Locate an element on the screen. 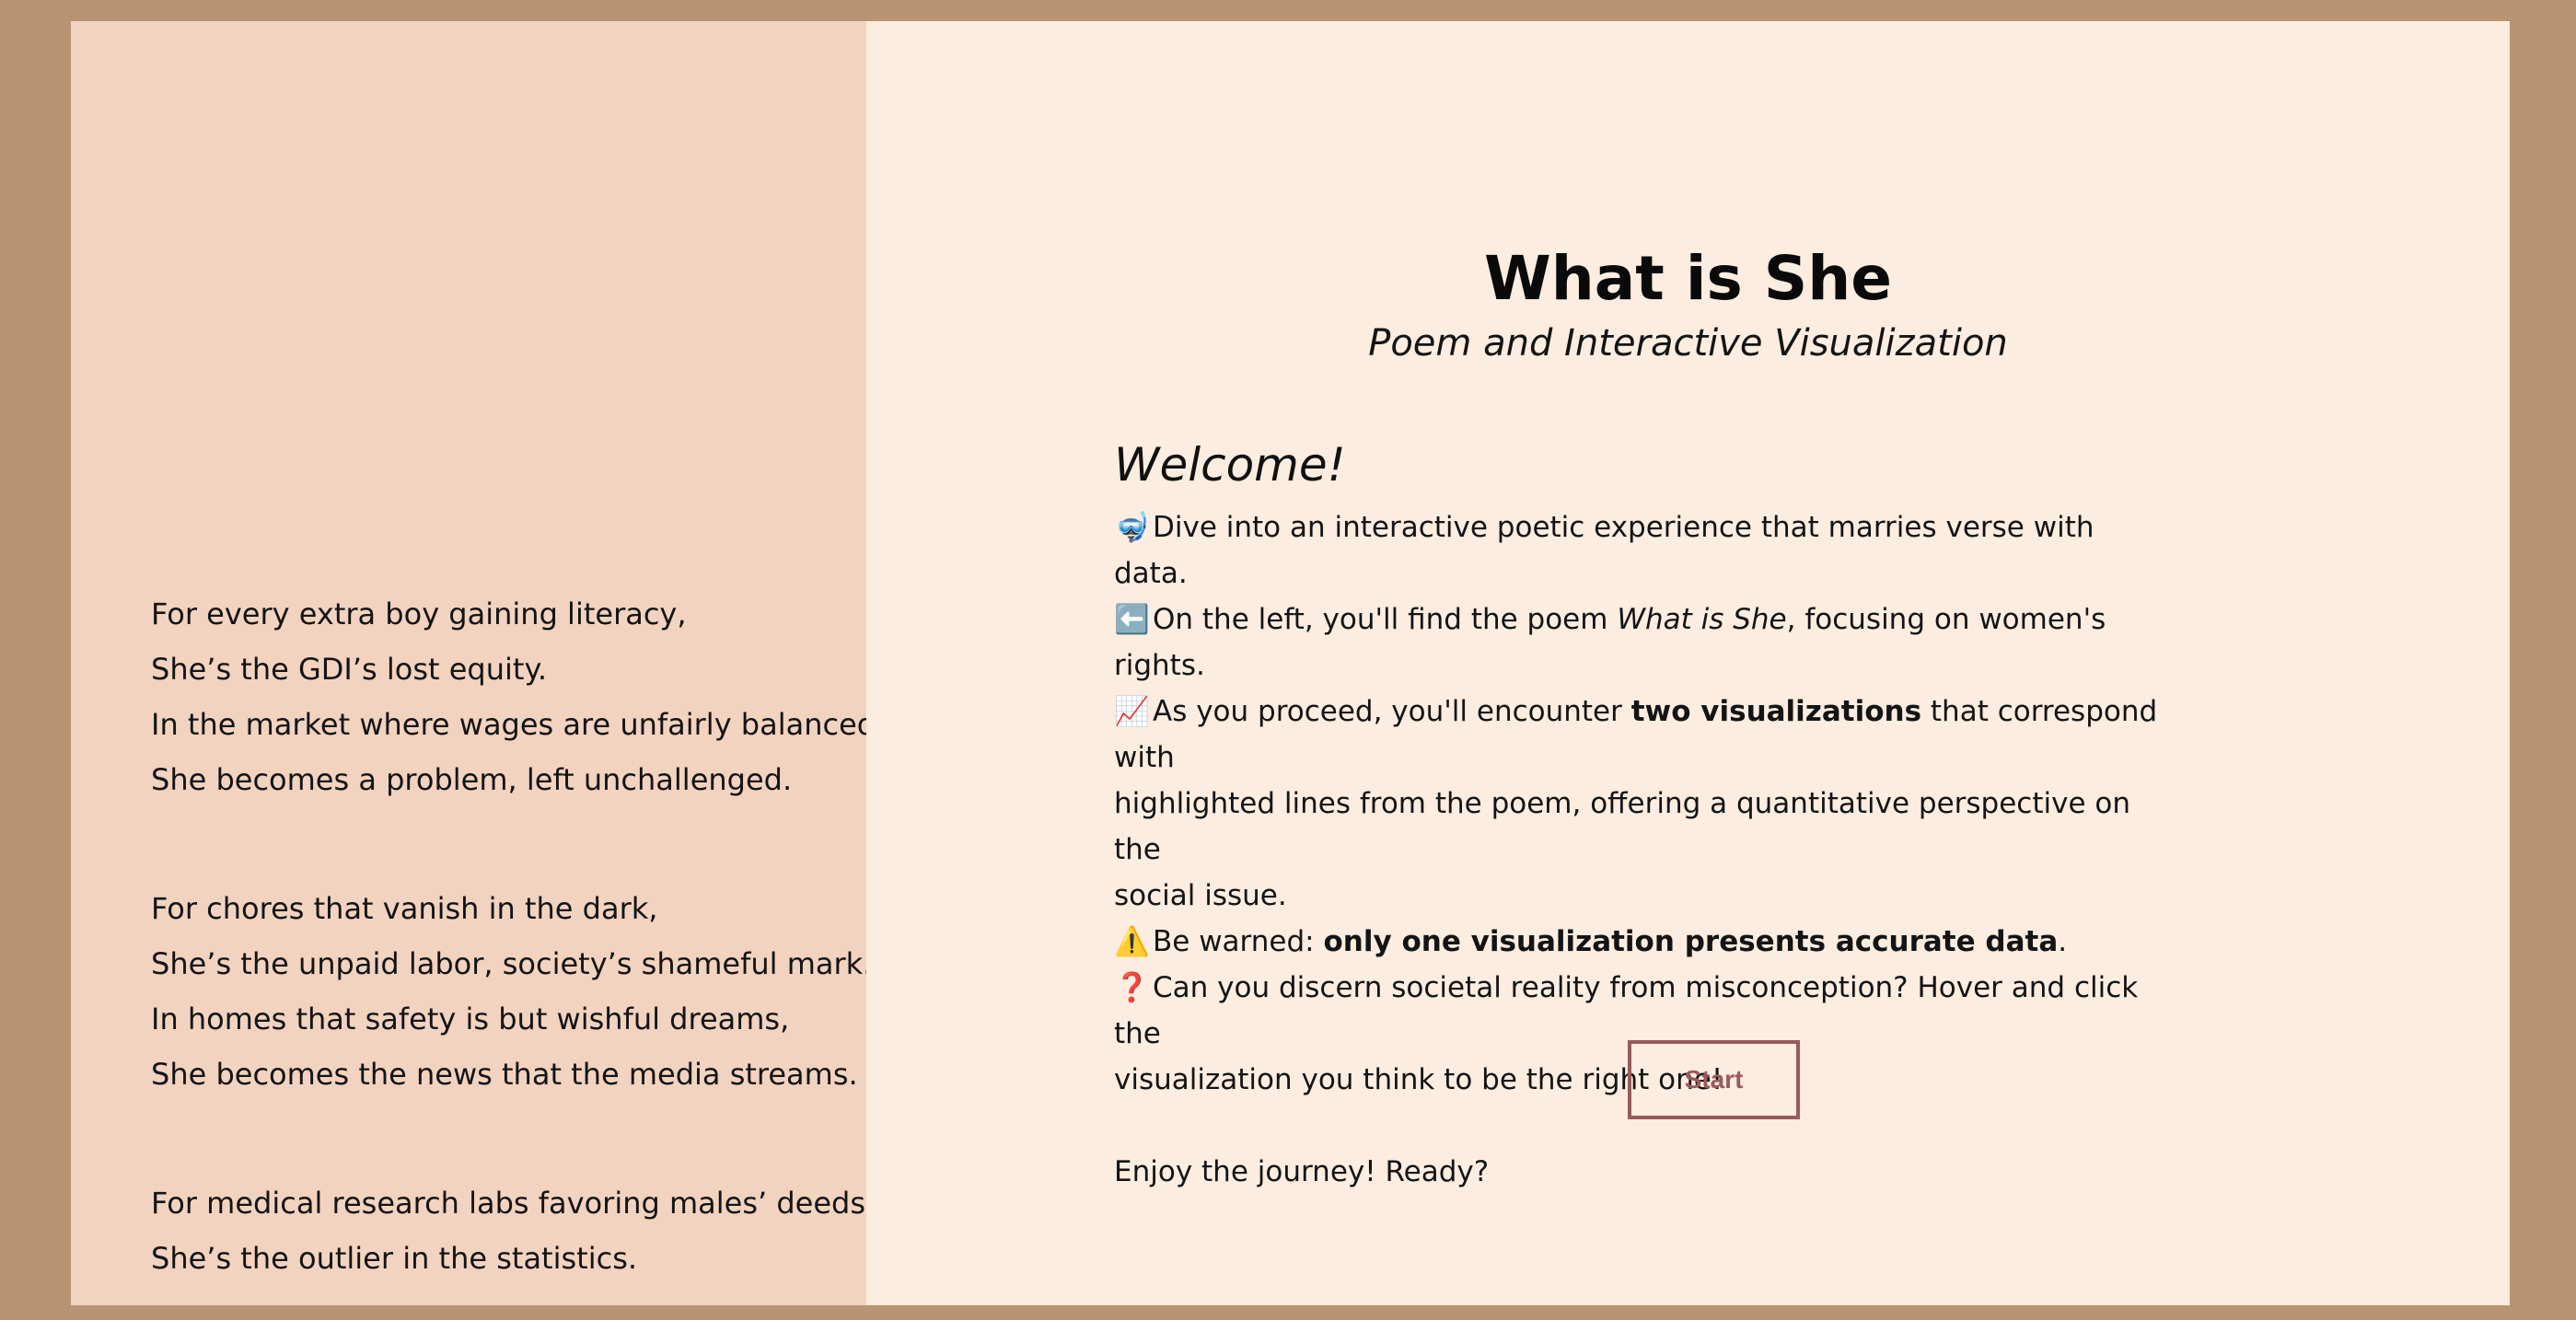 This screenshot has height=1320, width=2576. poem-line: For chores that vanish in the dark, is located at coordinates (404, 908).